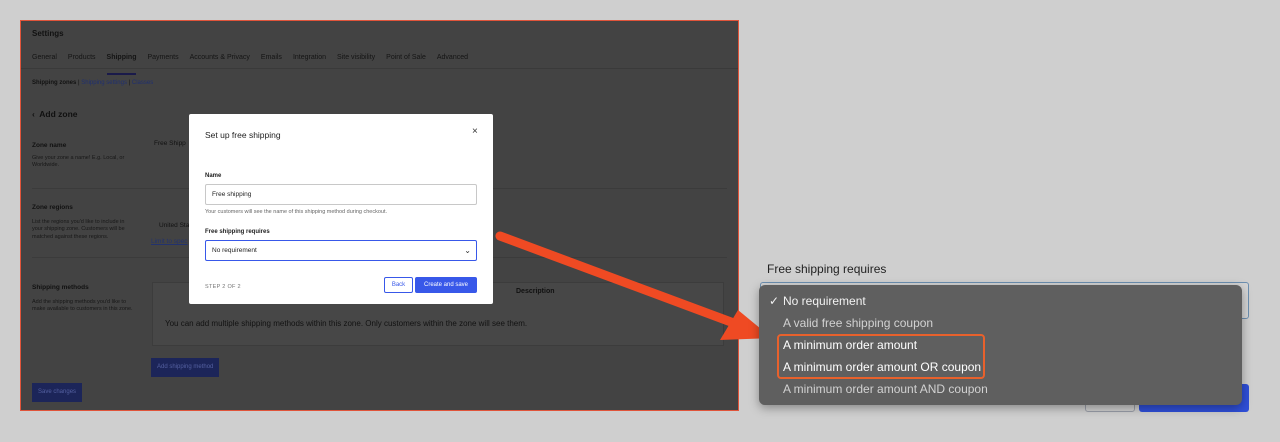  I want to click on tab-products: Products, so click(82, 64).